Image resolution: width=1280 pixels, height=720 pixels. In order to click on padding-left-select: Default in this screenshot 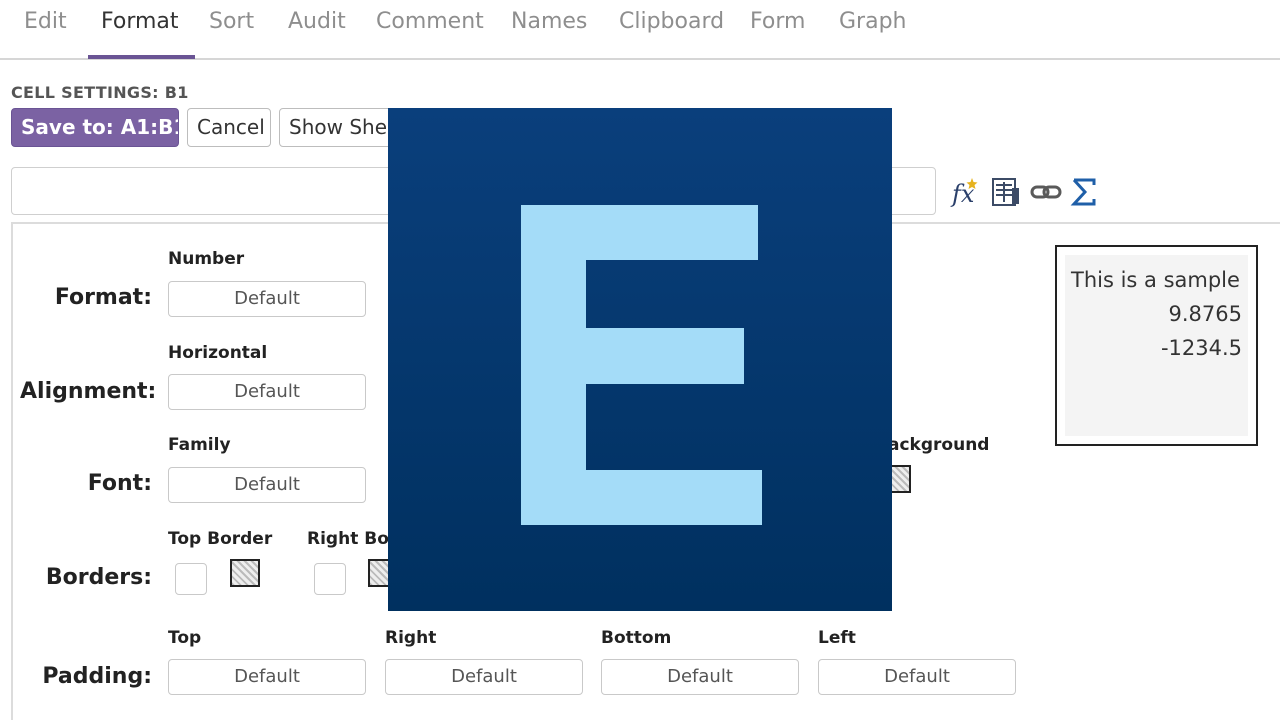, I will do `click(917, 677)`.